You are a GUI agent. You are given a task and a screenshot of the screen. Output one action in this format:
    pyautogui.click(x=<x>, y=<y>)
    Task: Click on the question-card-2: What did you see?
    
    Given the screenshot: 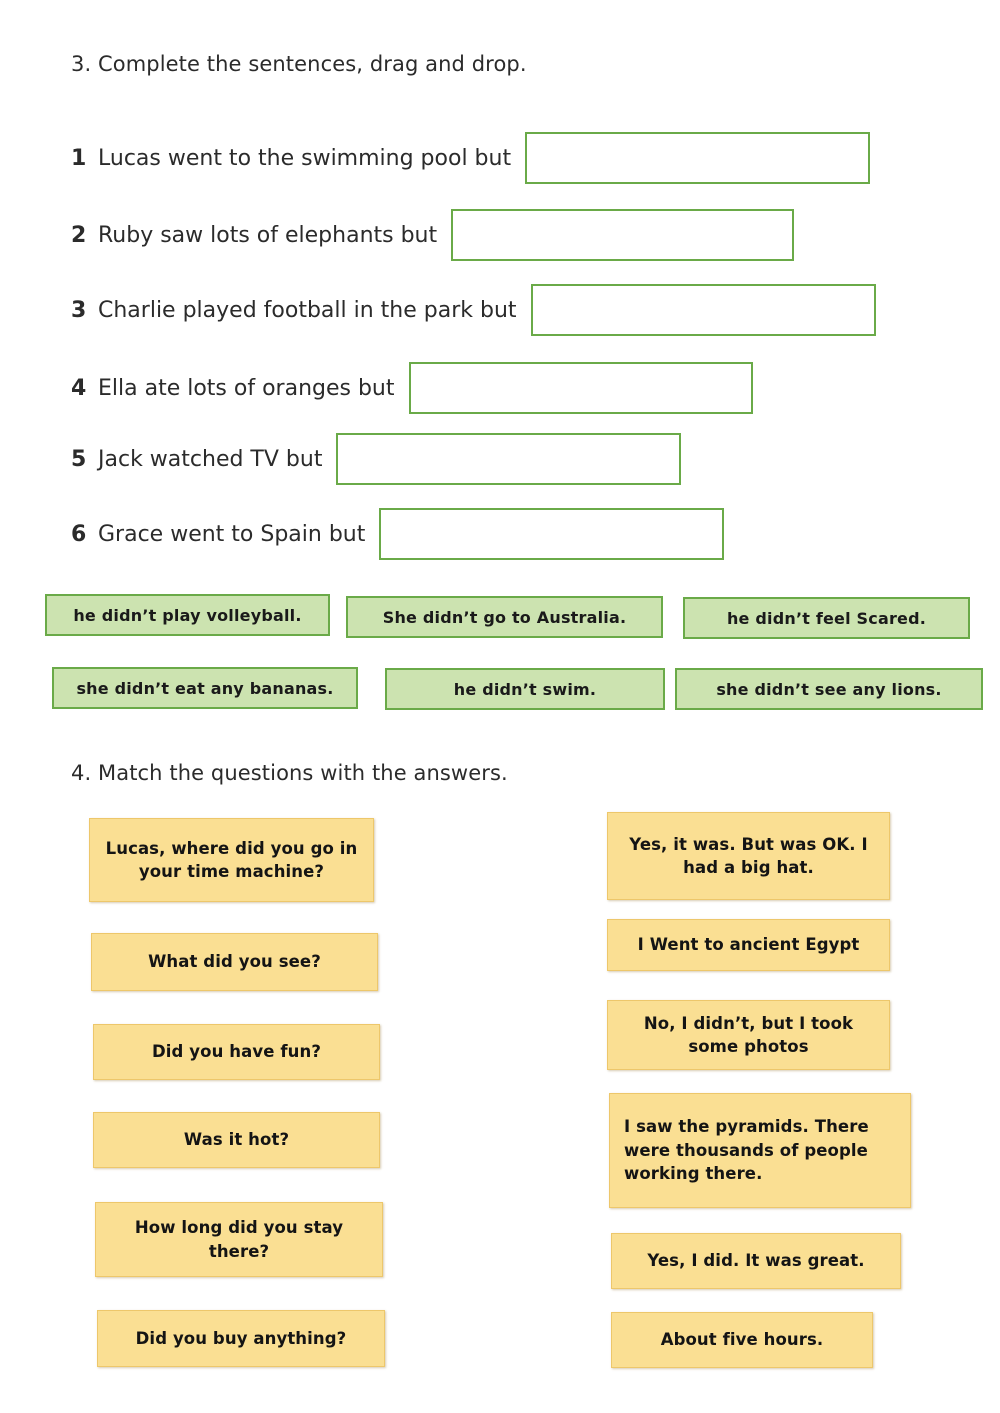 What is the action you would take?
    pyautogui.click(x=234, y=962)
    